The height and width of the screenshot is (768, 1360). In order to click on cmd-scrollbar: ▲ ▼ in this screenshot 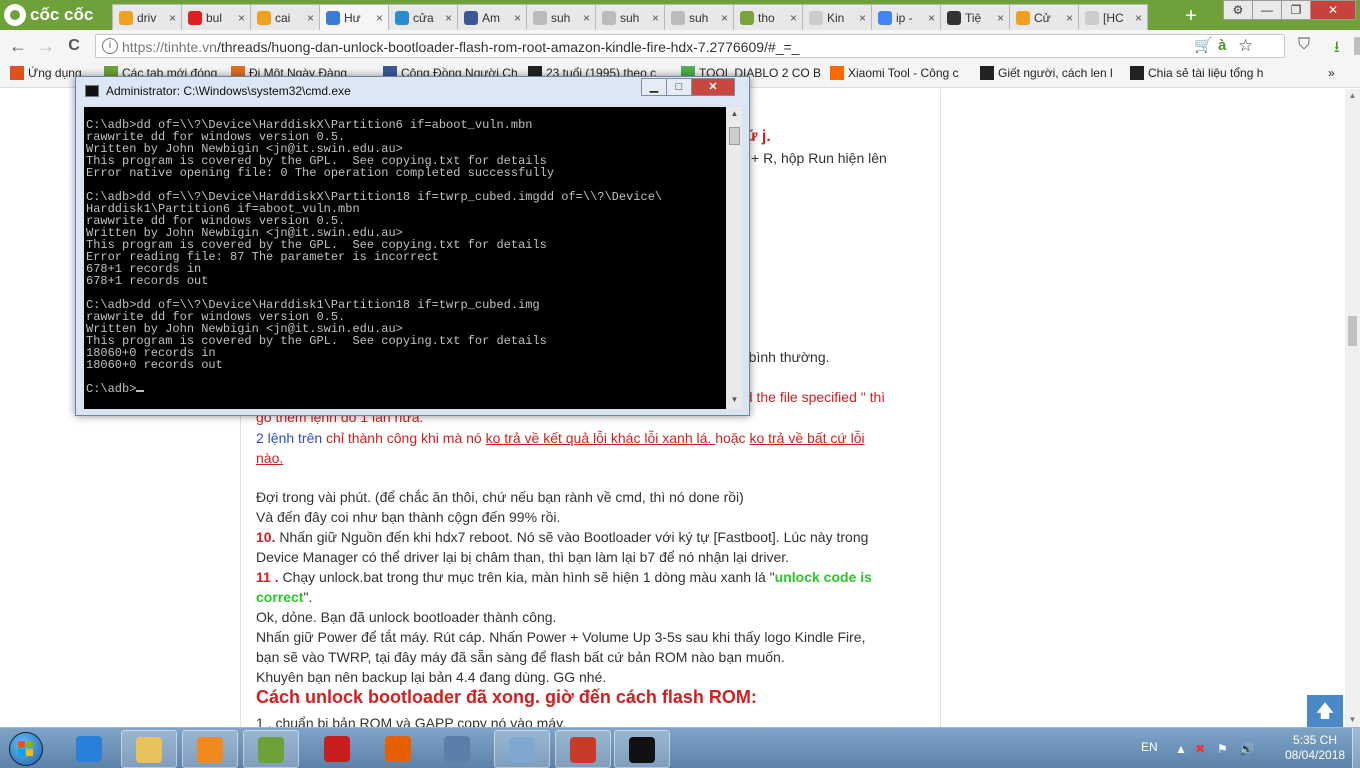, I will do `click(734, 258)`.